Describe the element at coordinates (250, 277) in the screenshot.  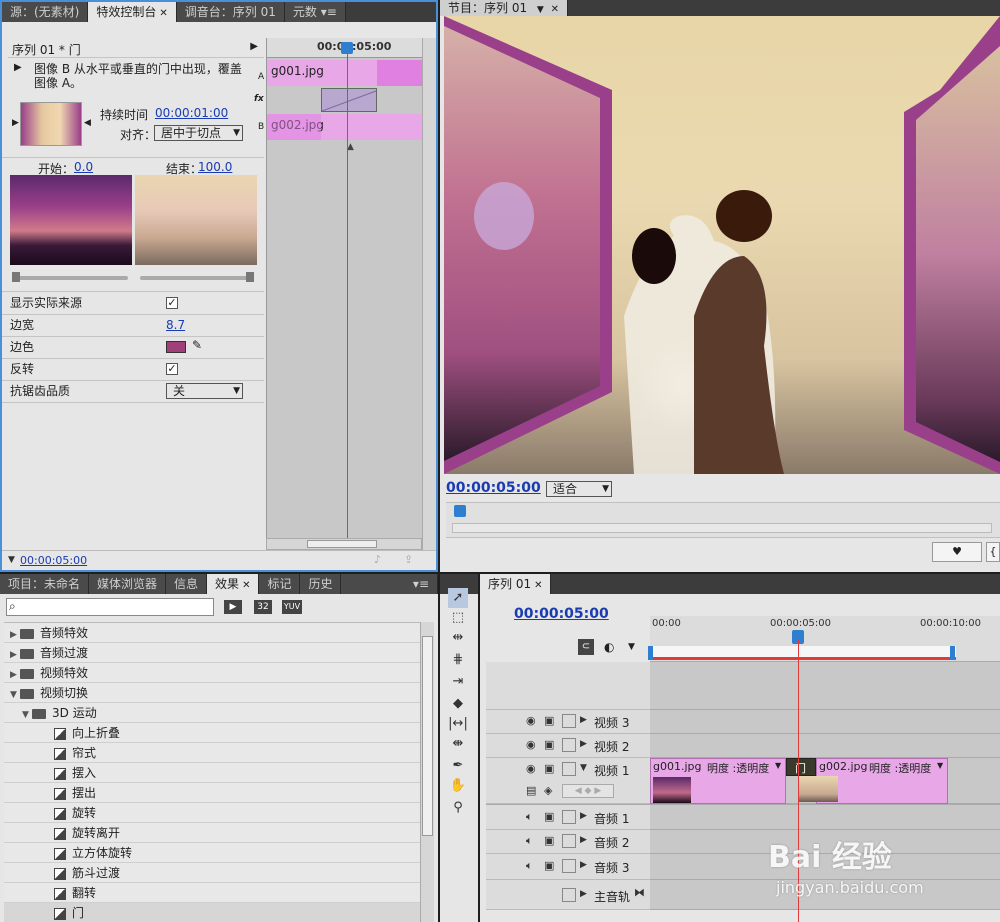
I see `end-slider-handle` at that location.